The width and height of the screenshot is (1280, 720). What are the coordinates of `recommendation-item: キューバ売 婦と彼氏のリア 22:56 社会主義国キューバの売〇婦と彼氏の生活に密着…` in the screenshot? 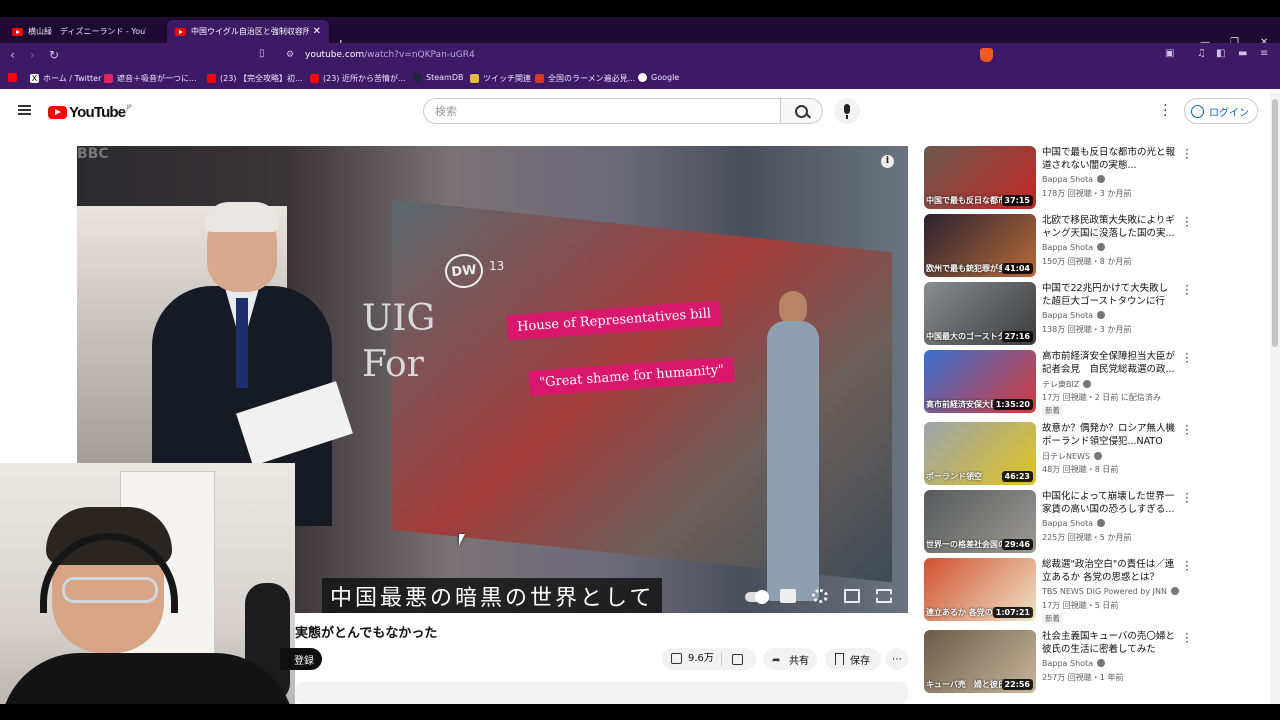 It's located at (1097, 661).